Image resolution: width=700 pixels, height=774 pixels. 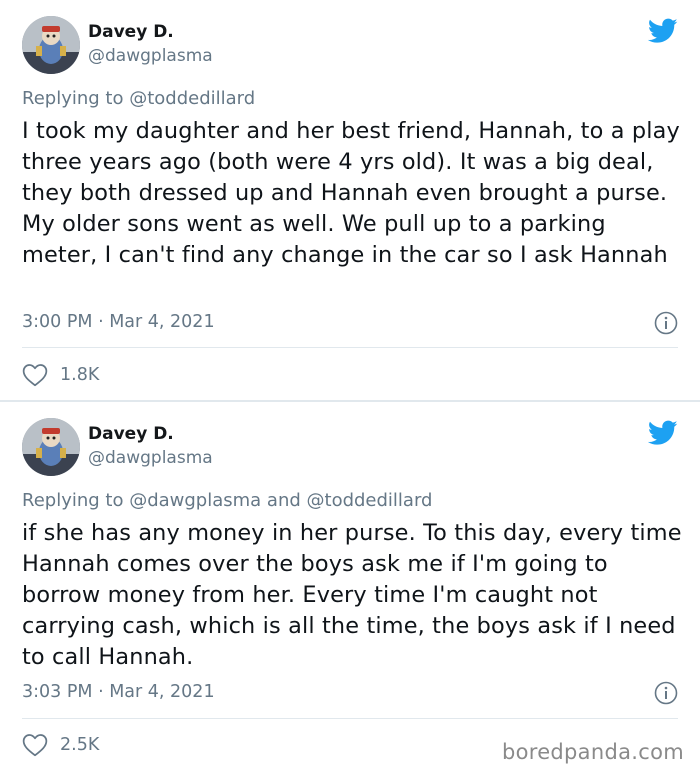 I want to click on replying-to: Replying to @toddedillard, so click(x=138, y=98).